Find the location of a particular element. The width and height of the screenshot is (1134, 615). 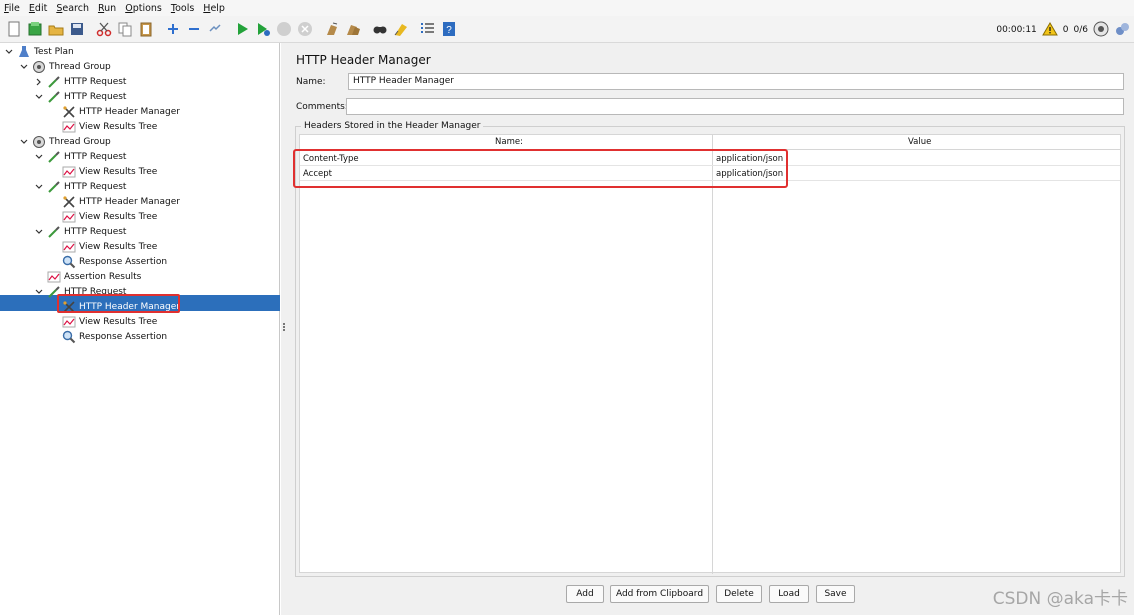

load-button: Load is located at coordinates (789, 594).